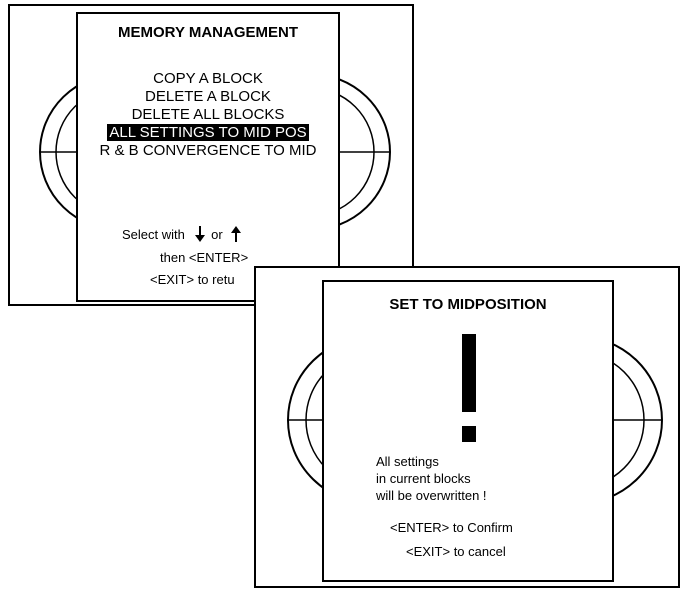  Describe the element at coordinates (456, 551) in the screenshot. I see `cancel-hint: <EXIT> to cancel` at that location.